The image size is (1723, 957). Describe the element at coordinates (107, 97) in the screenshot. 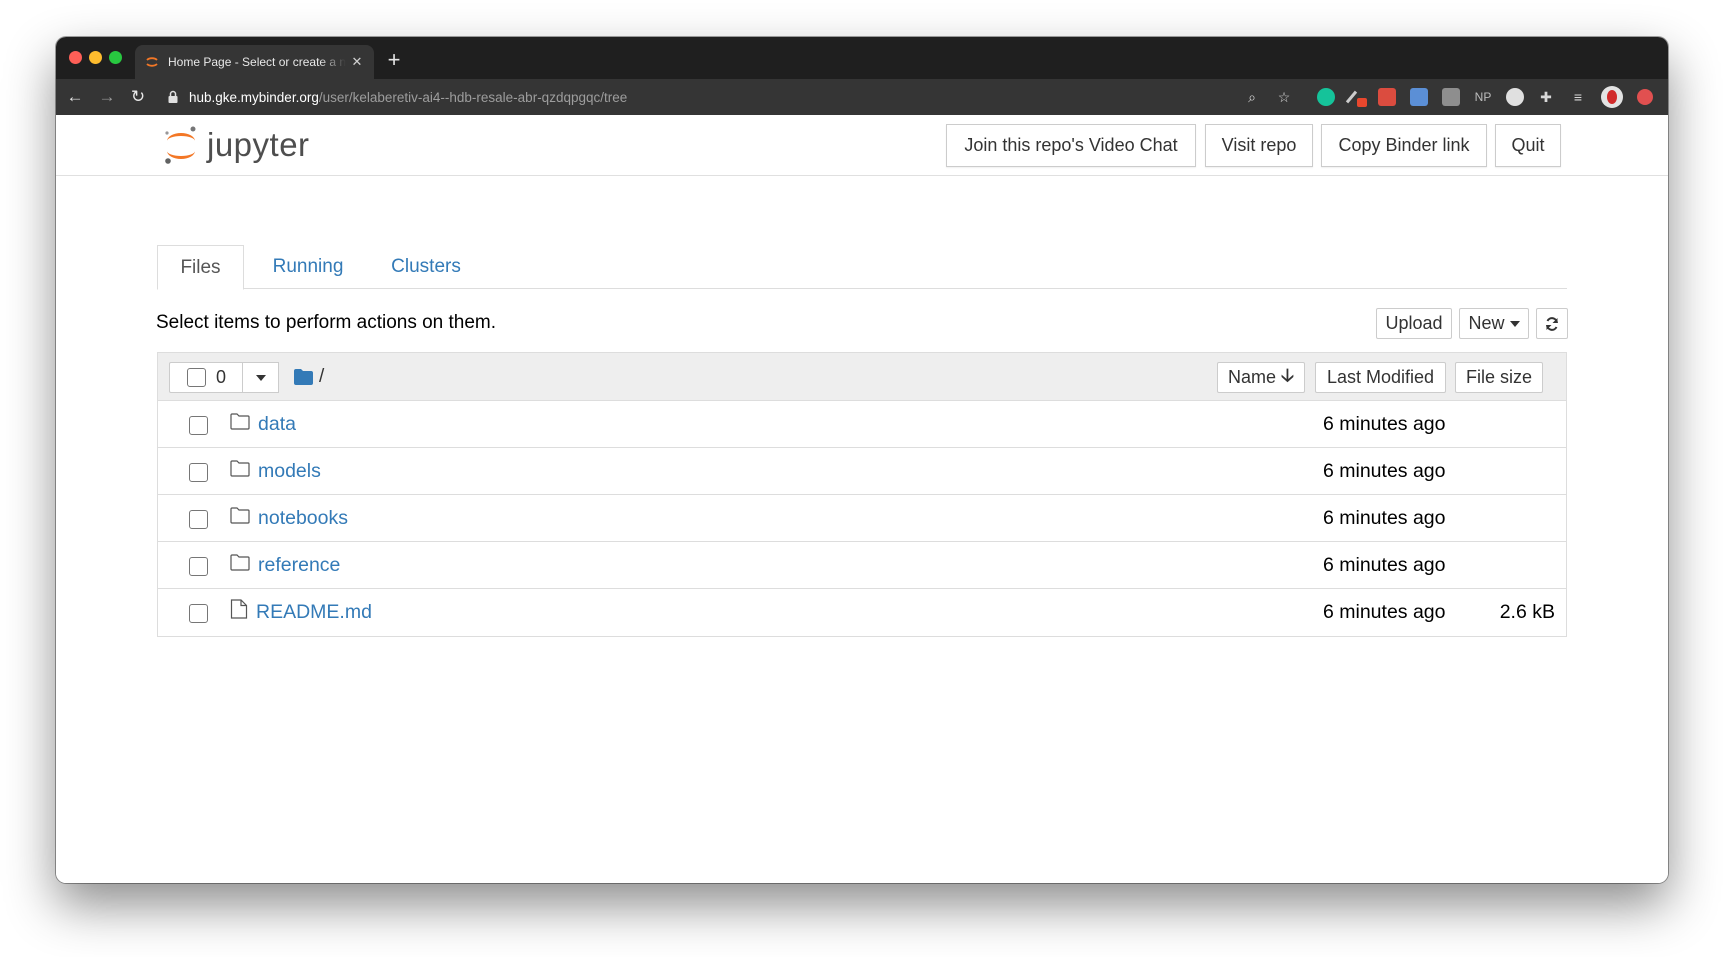

I see `forward-arrow-icon: →` at that location.